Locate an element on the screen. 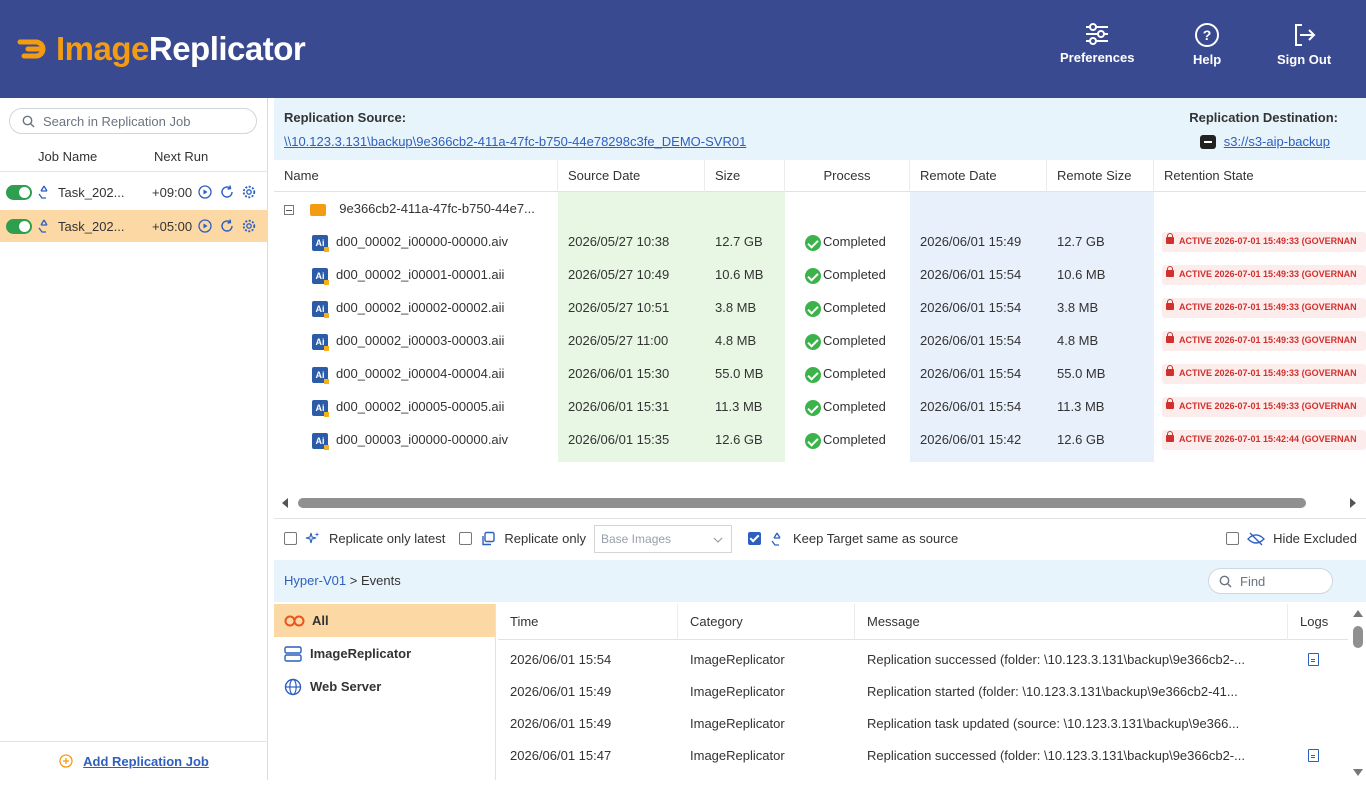  category-web-server: Web Server is located at coordinates (384, 686).